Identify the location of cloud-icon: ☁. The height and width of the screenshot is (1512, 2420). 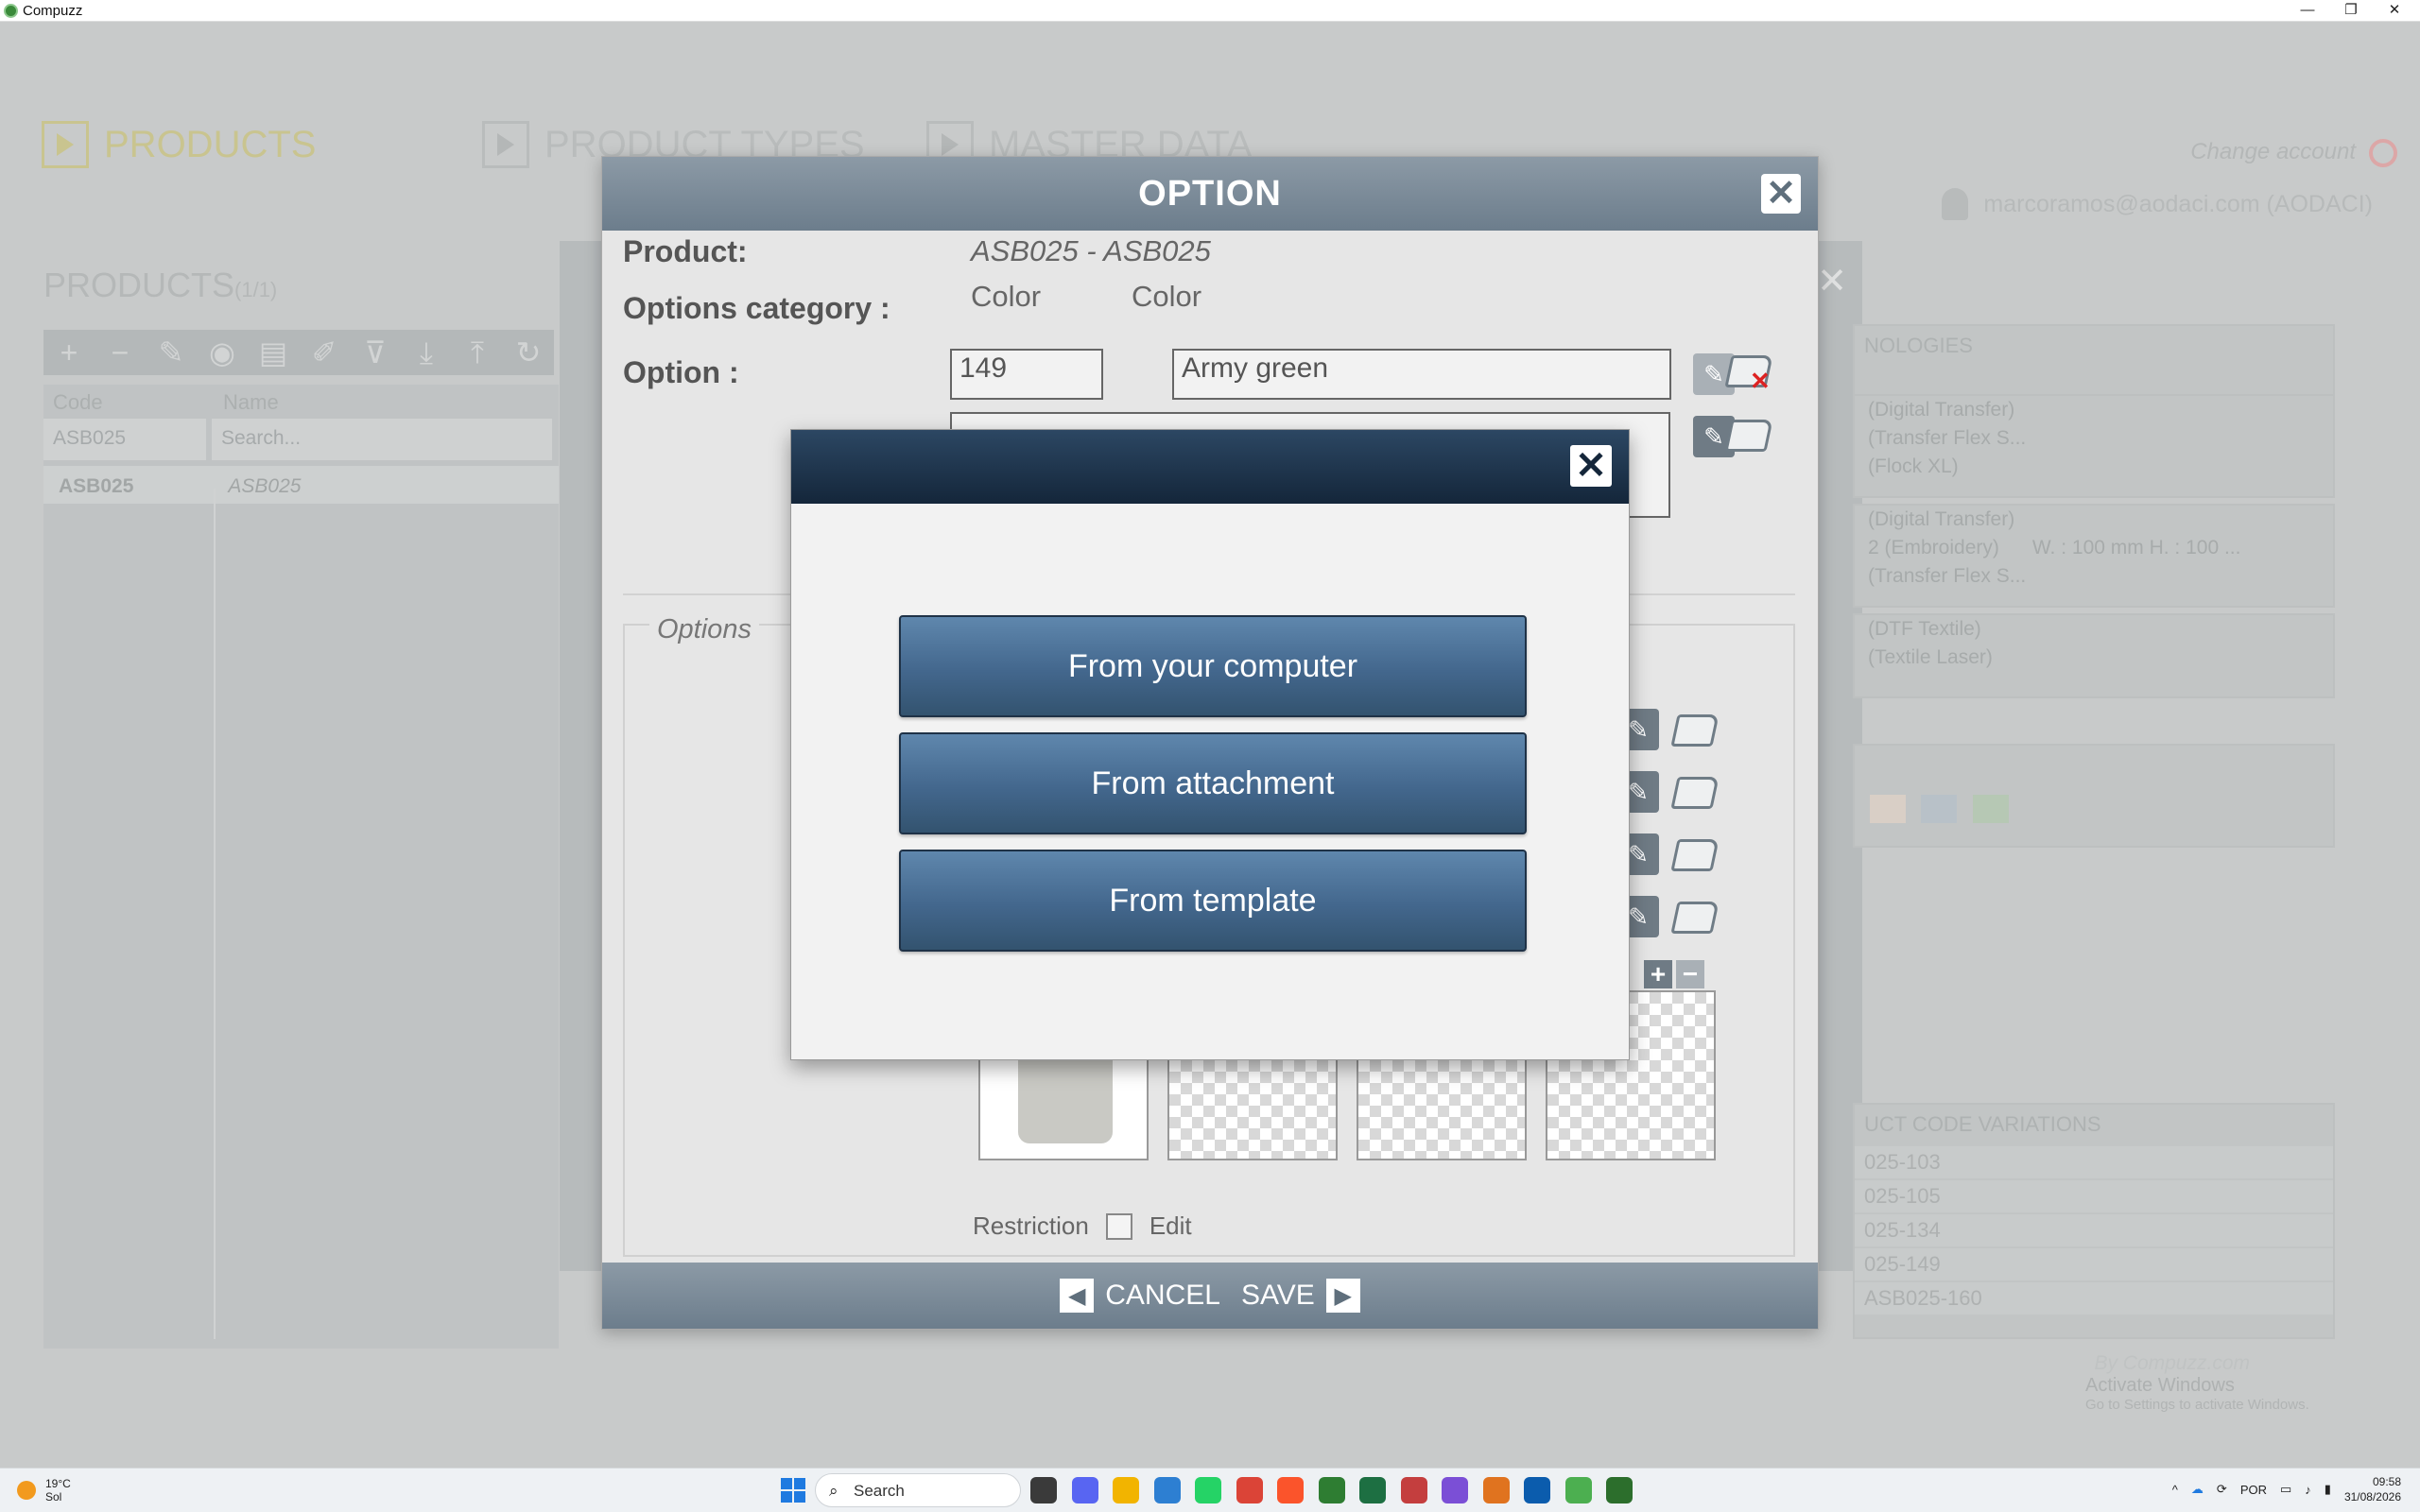
(2197, 1489).